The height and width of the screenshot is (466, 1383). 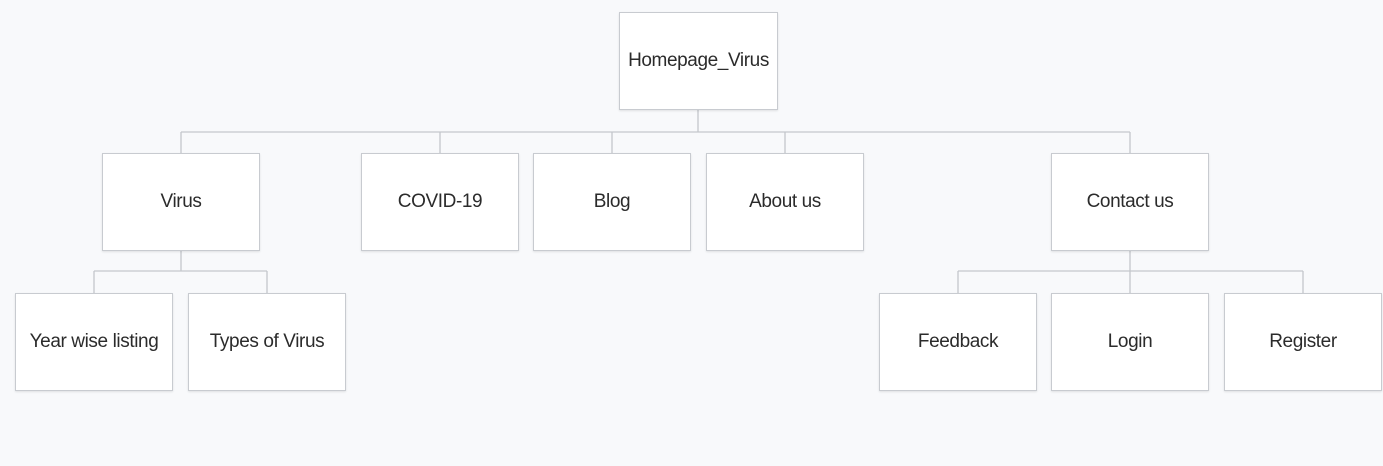 I want to click on node-virus: Virus, so click(x=181, y=202).